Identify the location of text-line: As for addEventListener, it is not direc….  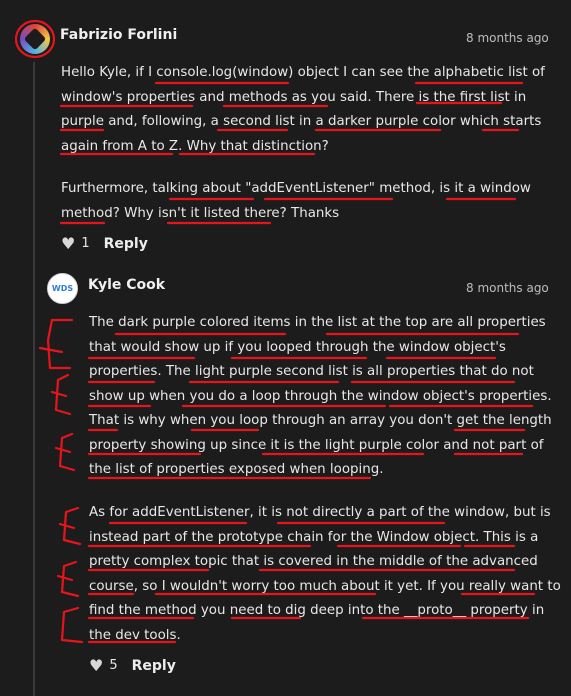
(320, 512).